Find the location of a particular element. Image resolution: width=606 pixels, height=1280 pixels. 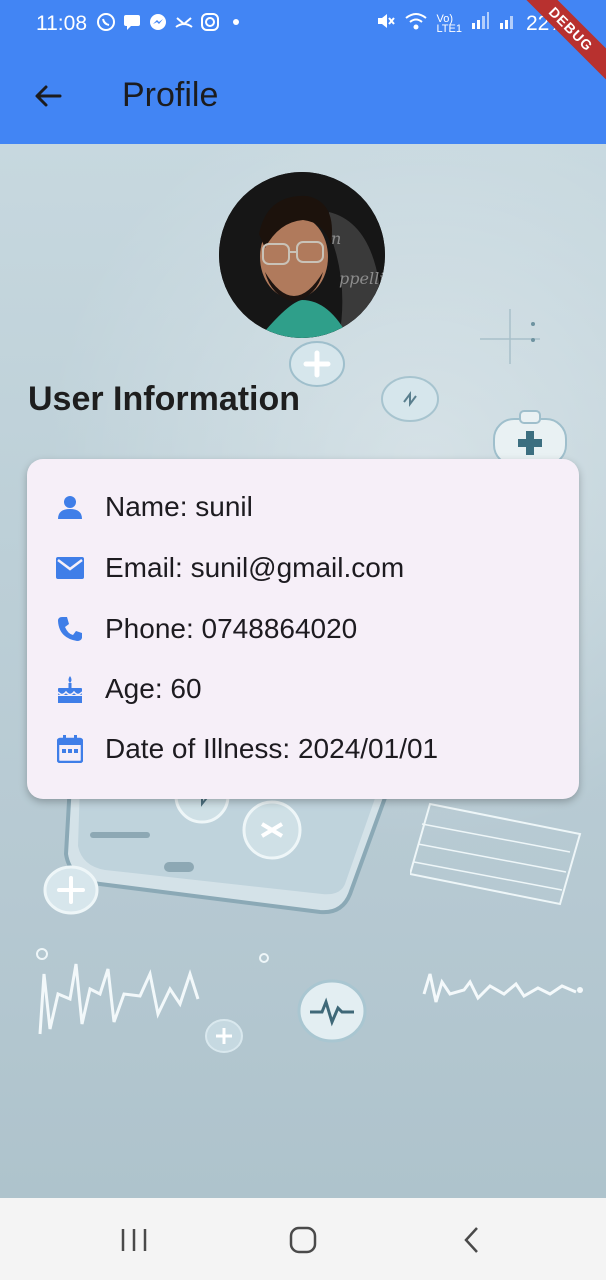

signal-icon is located at coordinates (480, 24).